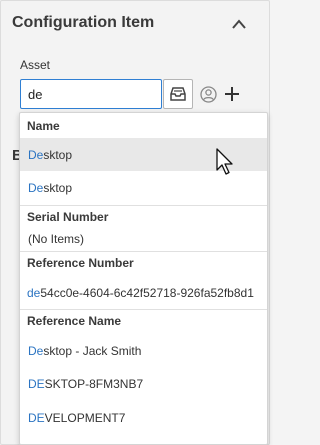 This screenshot has height=445, width=320. I want to click on lookup-button, so click(178, 94).